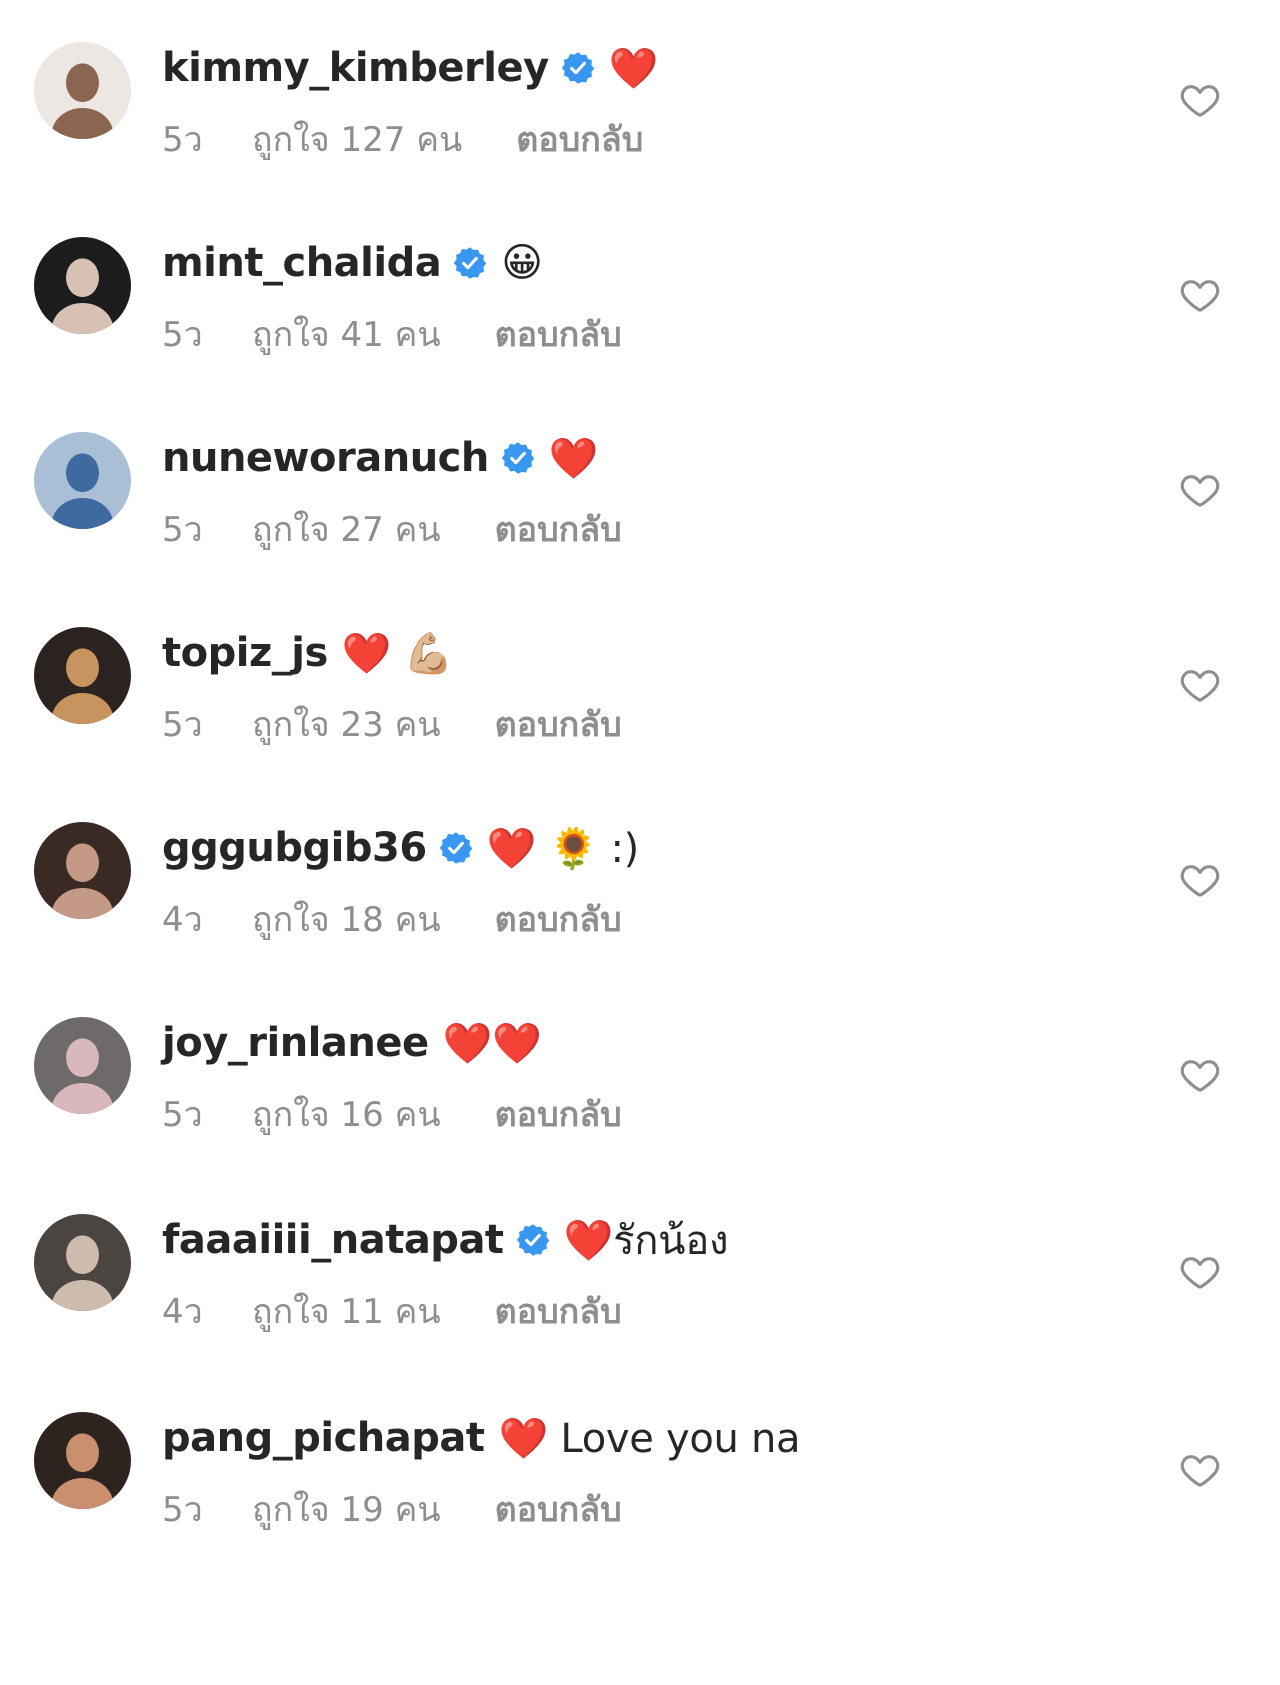 This screenshot has width=1280, height=1685. Describe the element at coordinates (522, 263) in the screenshot. I see `comment-text: 😀` at that location.